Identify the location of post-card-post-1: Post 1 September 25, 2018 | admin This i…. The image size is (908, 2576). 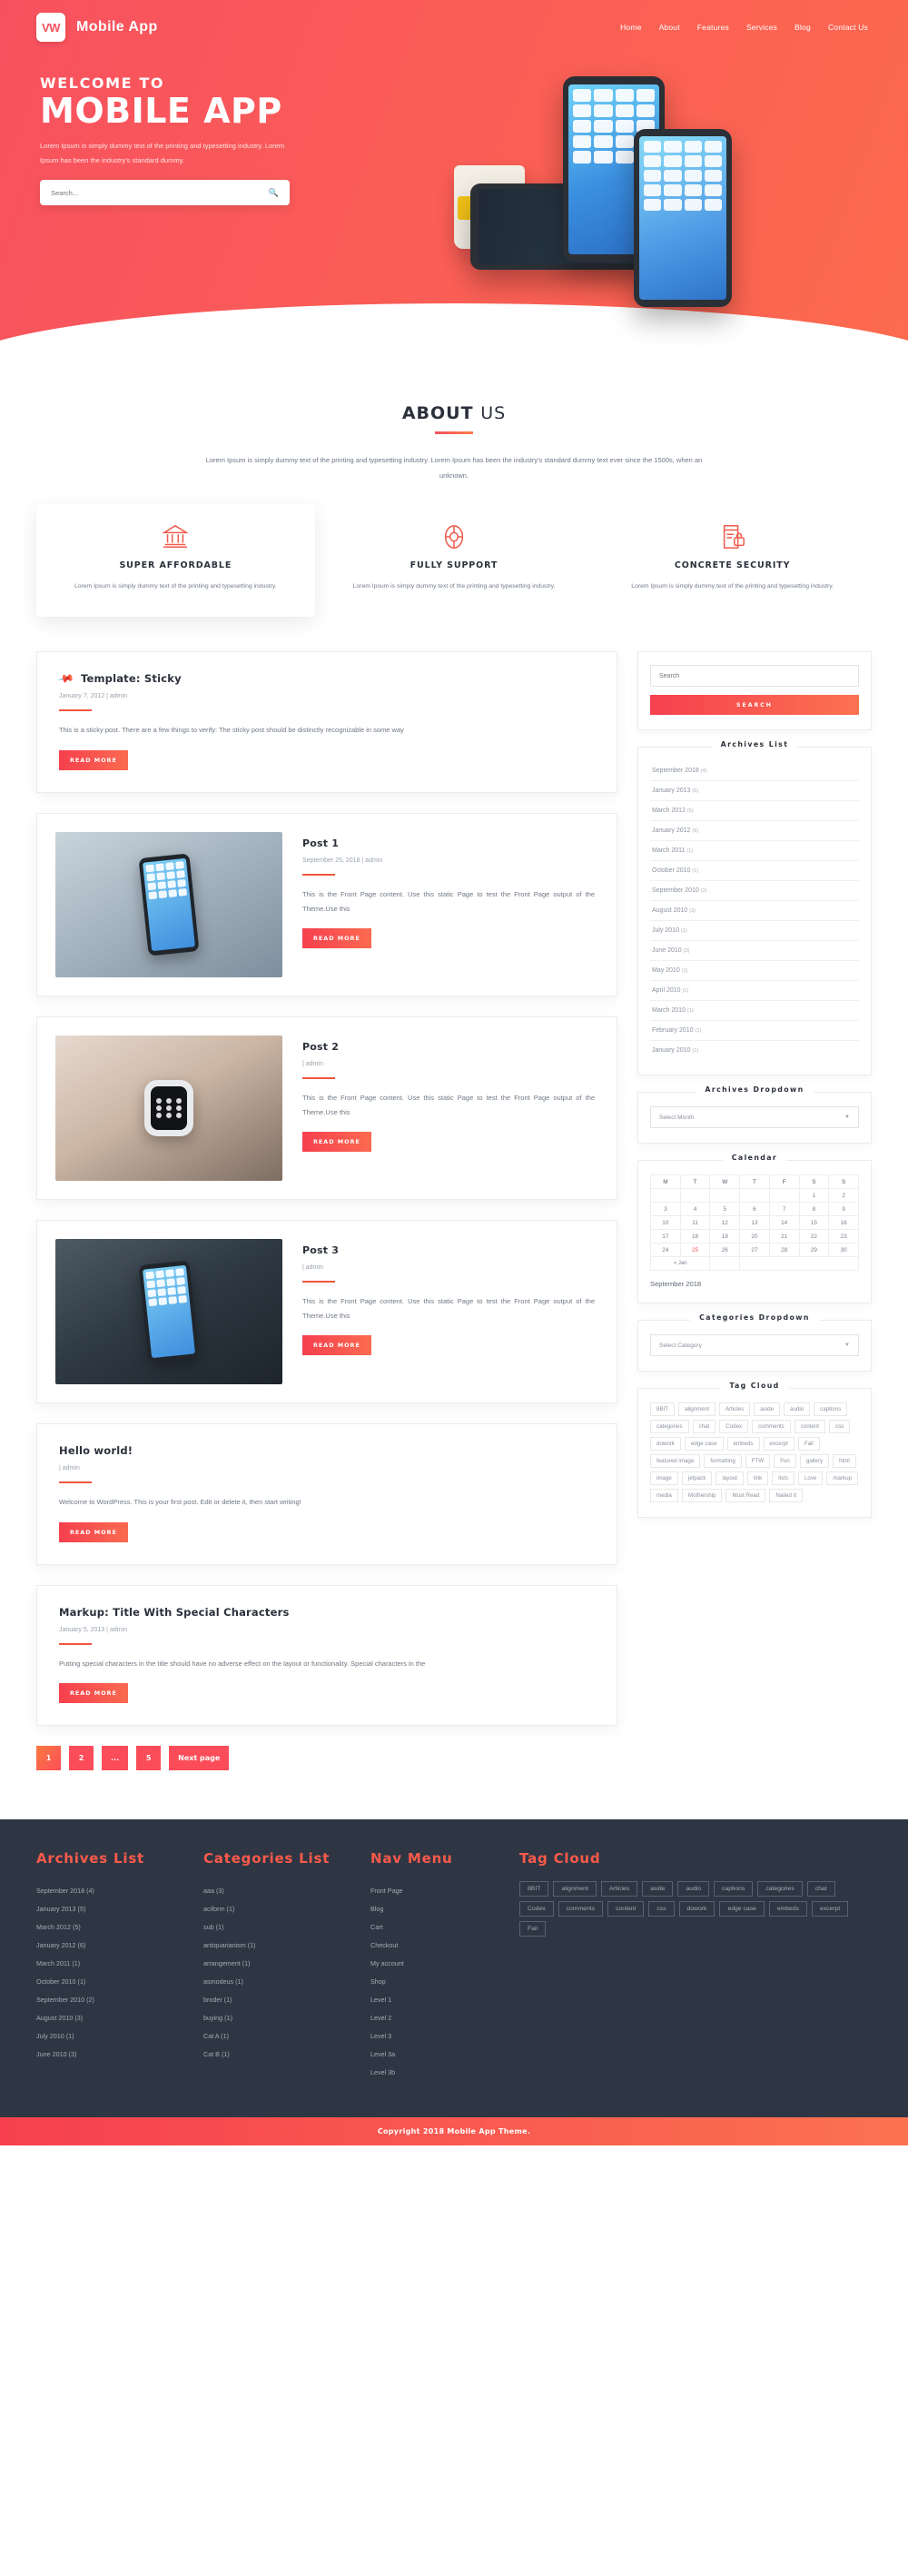
(326, 904).